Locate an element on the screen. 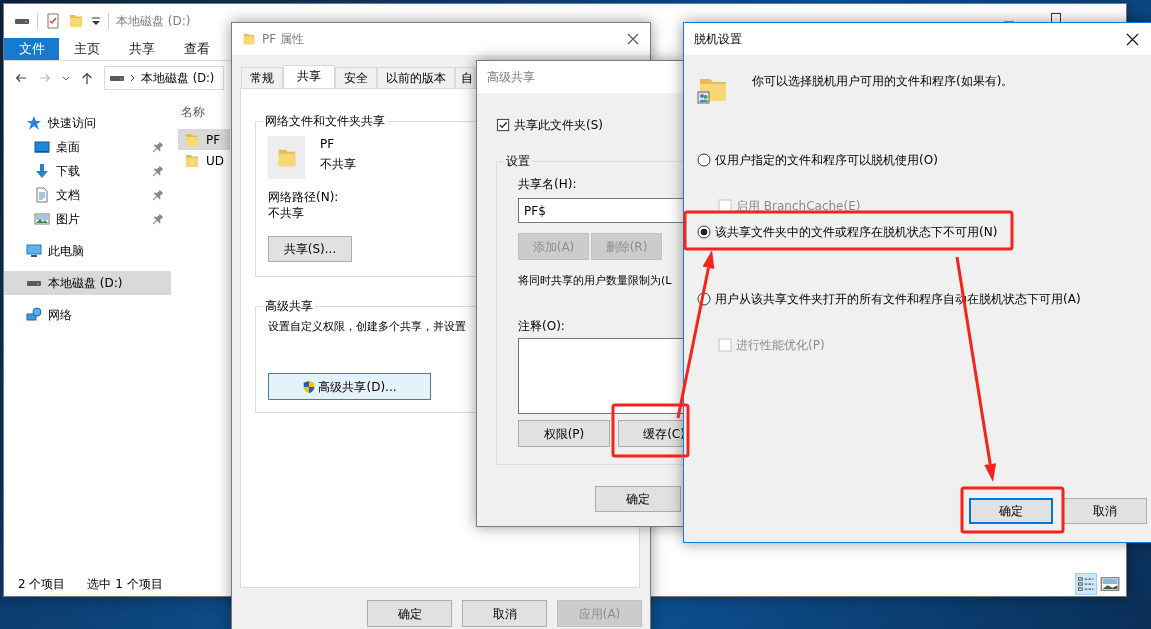 The height and width of the screenshot is (629, 1151). option-label: 该共享文件夹中的文件或程序在脱机状态下不可用(N) is located at coordinates (856, 232).